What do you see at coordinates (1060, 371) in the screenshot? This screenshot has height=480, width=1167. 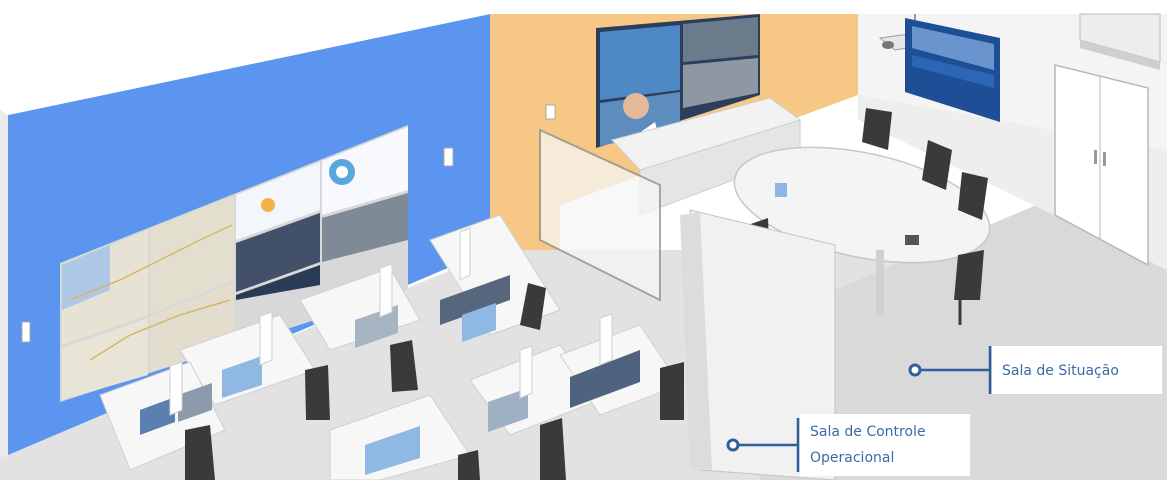 I see `situation-room-label: Sala de Situação` at bounding box center [1060, 371].